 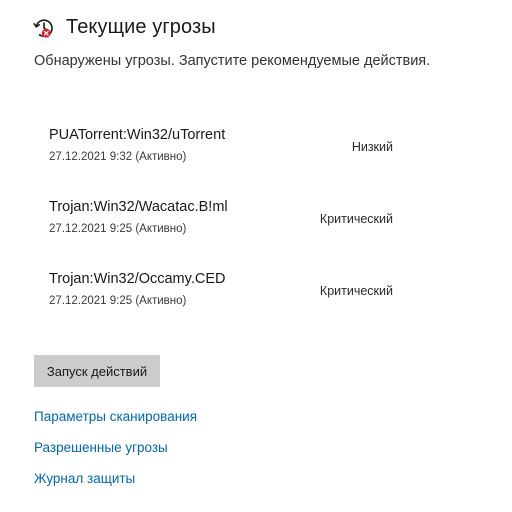 I want to click on start-actions-button: Запуск действий, so click(x=97, y=371).